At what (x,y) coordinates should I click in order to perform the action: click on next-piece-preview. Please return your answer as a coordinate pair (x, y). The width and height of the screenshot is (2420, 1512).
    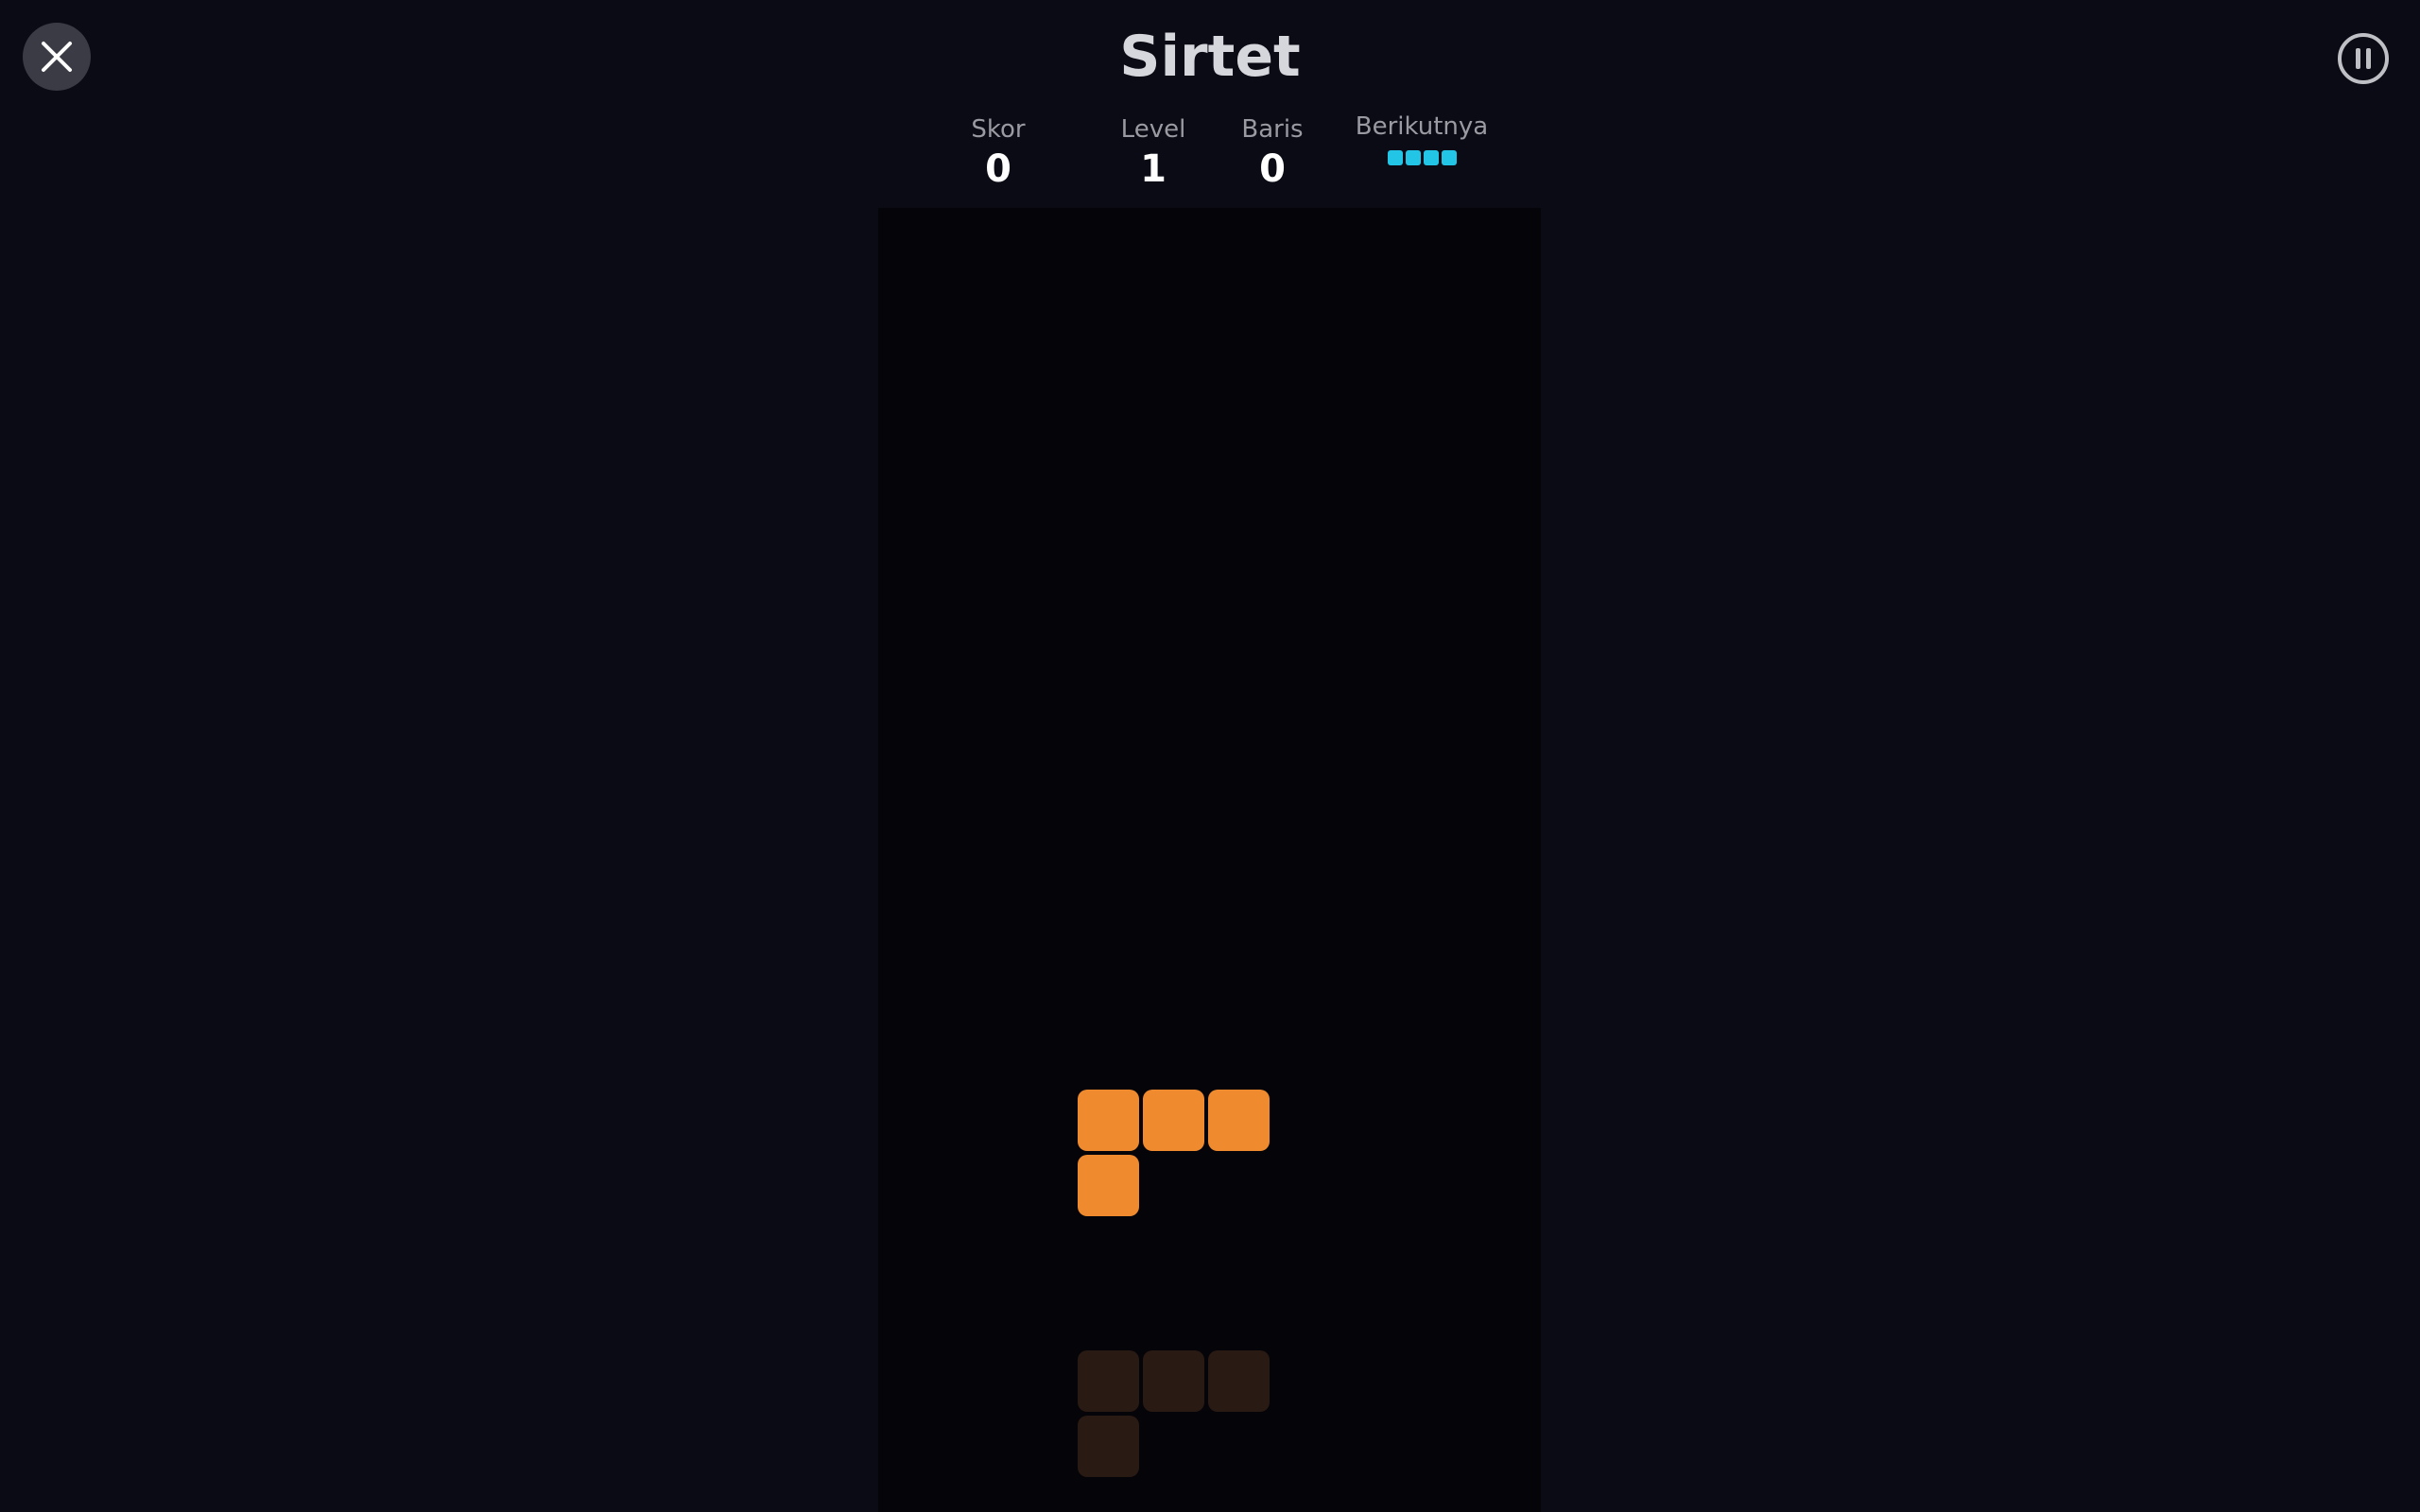
    Looking at the image, I should click on (1421, 164).